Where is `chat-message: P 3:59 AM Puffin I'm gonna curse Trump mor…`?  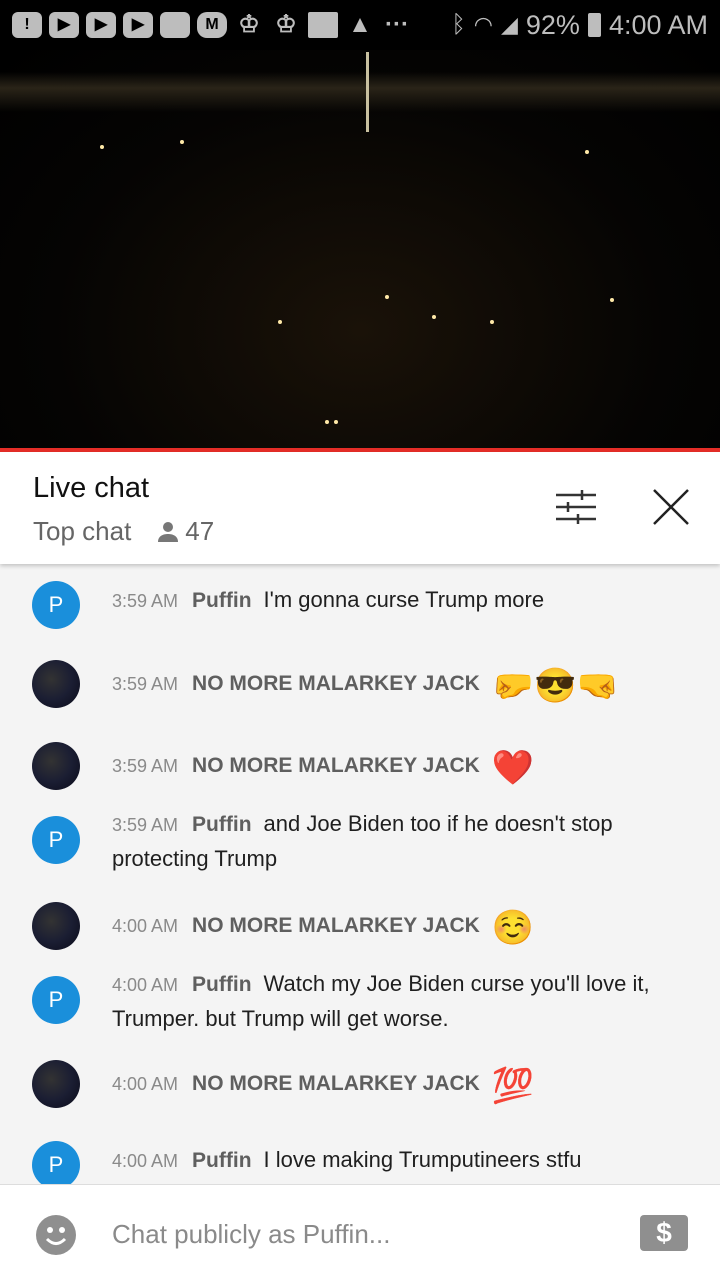 chat-message: P 3:59 AM Puffin I'm gonna curse Trump mor… is located at coordinates (360, 605).